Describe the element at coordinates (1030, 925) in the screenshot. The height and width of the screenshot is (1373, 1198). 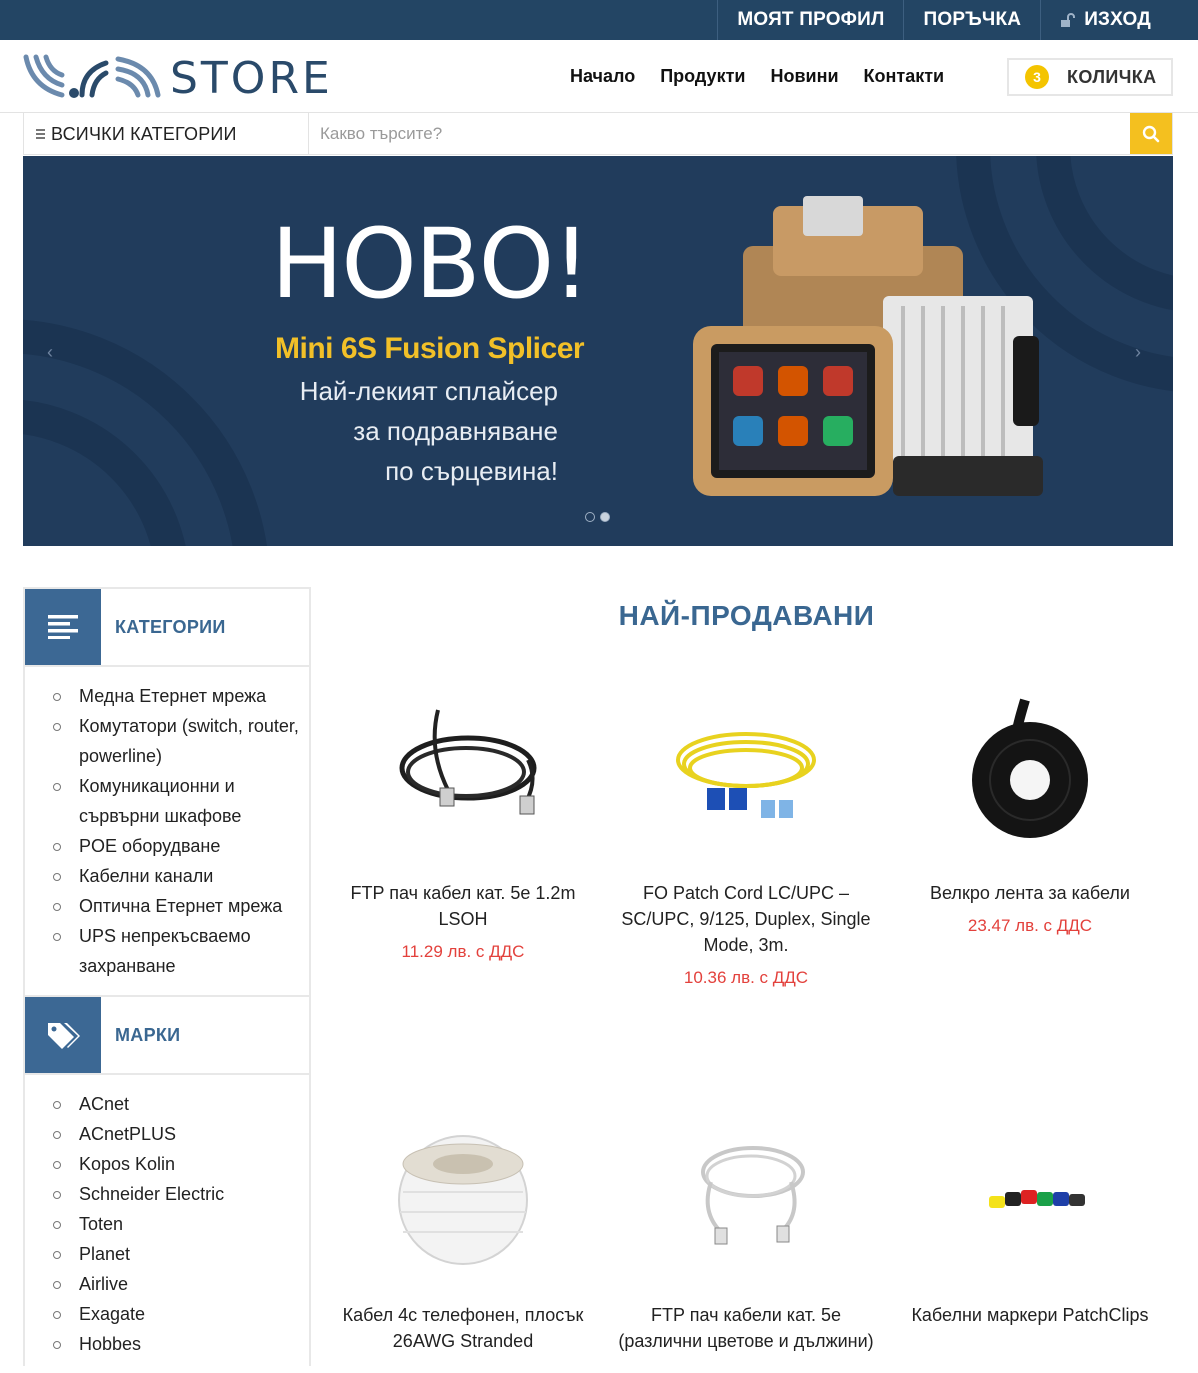
I see `product-price: 23.47 лв. с ДДС` at that location.